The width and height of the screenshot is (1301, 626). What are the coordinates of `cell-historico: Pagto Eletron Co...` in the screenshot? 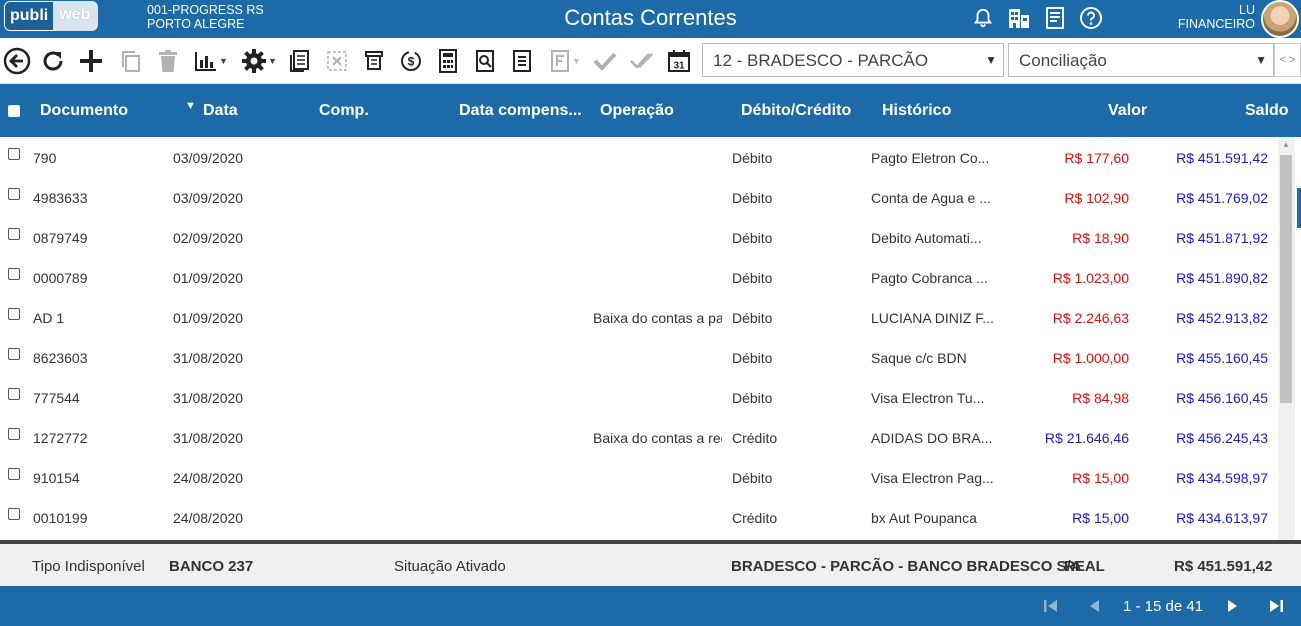 It's located at (930, 158).